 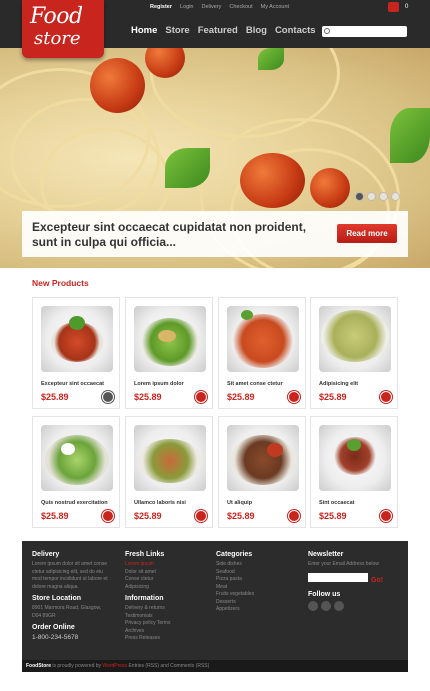 I want to click on delivery-link: Delivery, so click(x=211, y=7).